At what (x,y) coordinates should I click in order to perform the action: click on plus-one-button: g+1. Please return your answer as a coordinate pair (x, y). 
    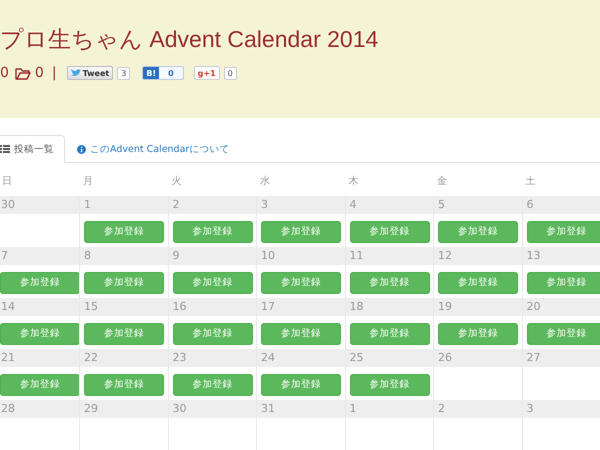
    Looking at the image, I should click on (207, 73).